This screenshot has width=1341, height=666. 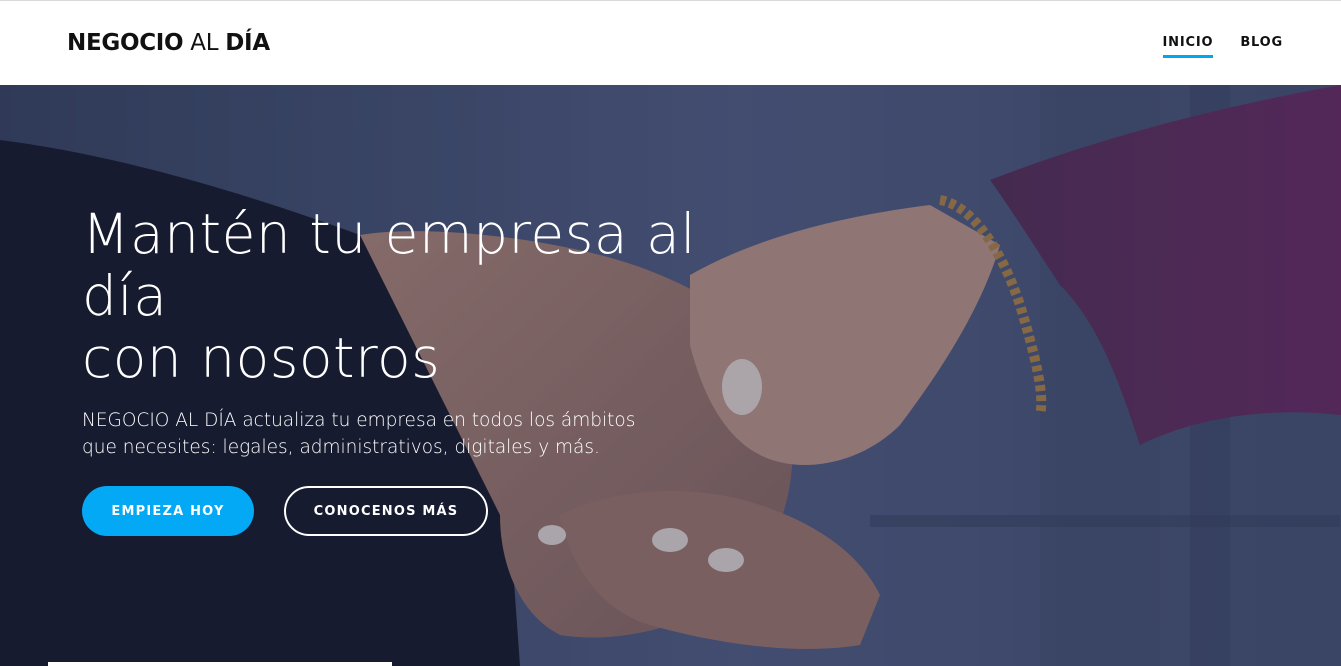 What do you see at coordinates (125, 43) in the screenshot?
I see `brand-part-1: NEGOCIO` at bounding box center [125, 43].